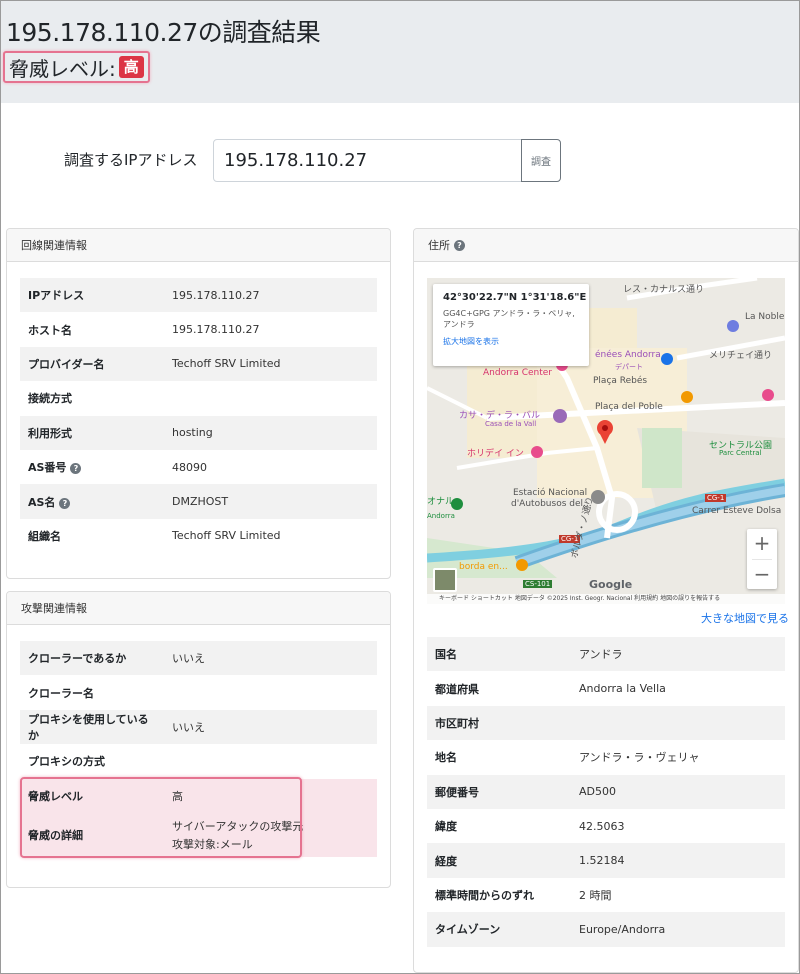 This screenshot has width=800, height=974. I want to click on search-button: 調査, so click(541, 160).